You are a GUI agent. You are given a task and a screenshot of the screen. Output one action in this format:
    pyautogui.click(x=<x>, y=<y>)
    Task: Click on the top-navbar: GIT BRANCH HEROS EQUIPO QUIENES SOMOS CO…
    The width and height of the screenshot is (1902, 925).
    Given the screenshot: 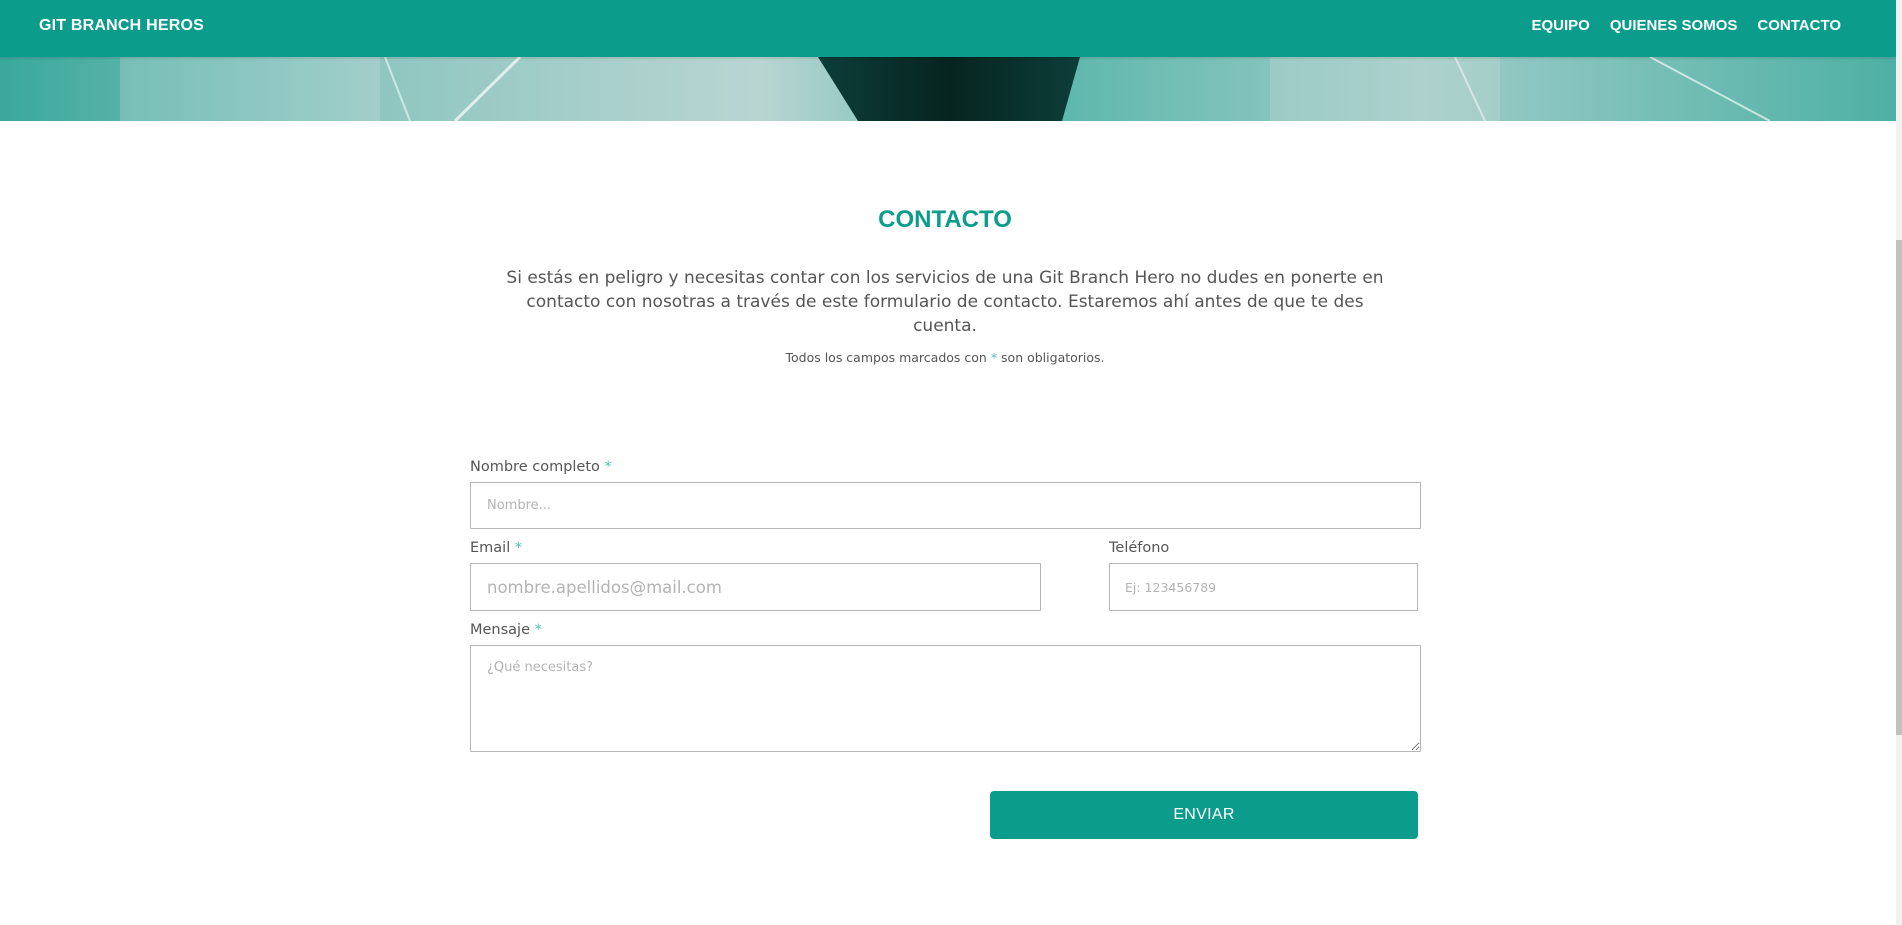 What is the action you would take?
    pyautogui.click(x=948, y=28)
    